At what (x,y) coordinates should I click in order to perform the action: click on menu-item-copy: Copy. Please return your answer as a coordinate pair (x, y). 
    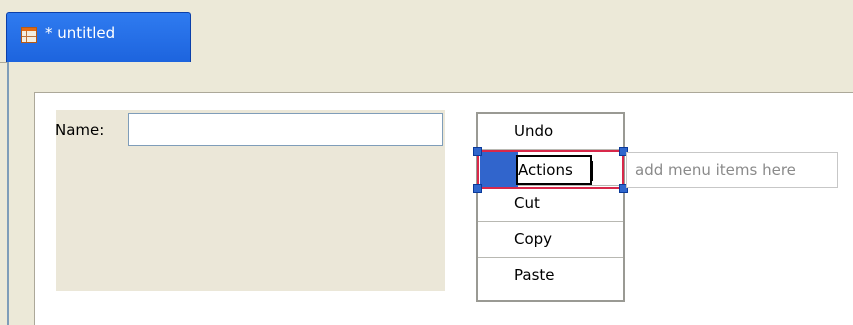
    Looking at the image, I should click on (550, 240).